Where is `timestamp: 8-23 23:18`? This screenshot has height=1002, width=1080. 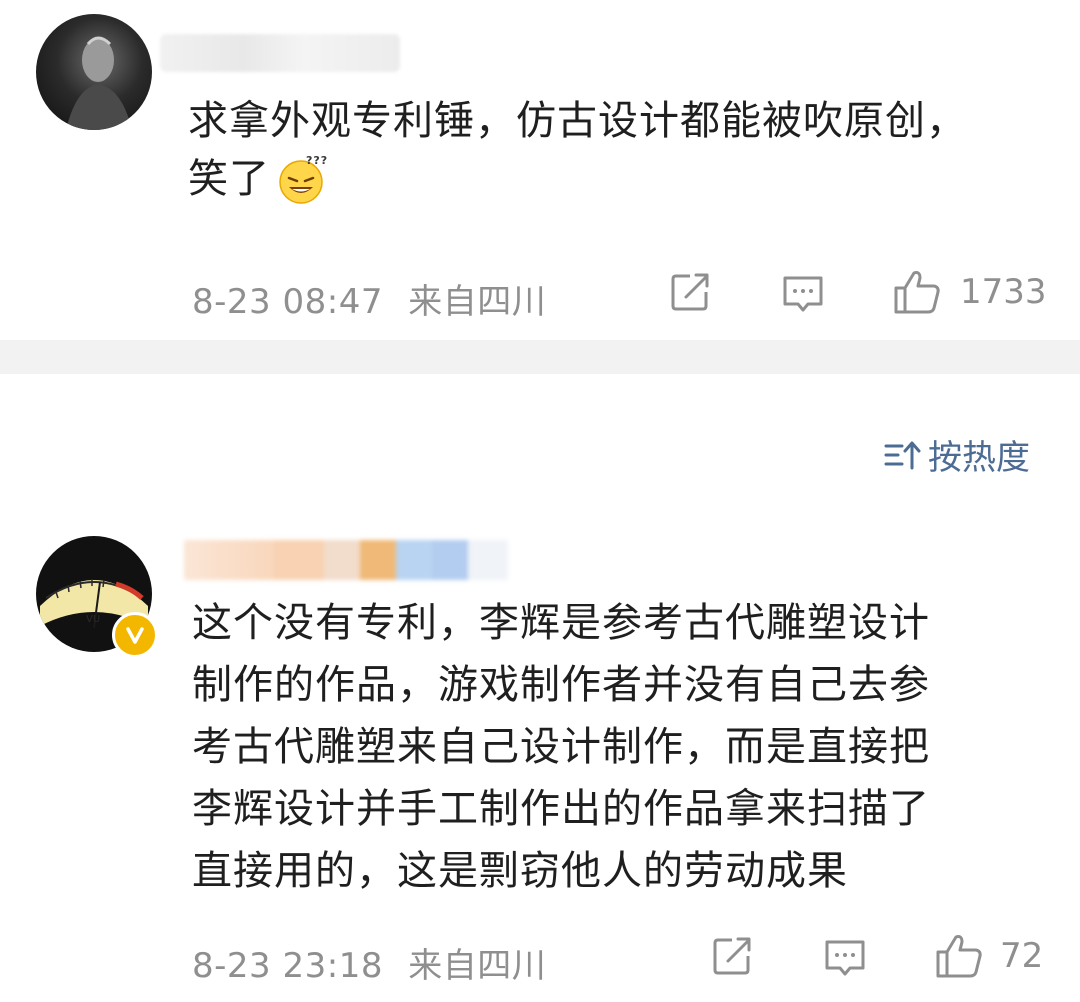
timestamp: 8-23 23:18 is located at coordinates (287, 966).